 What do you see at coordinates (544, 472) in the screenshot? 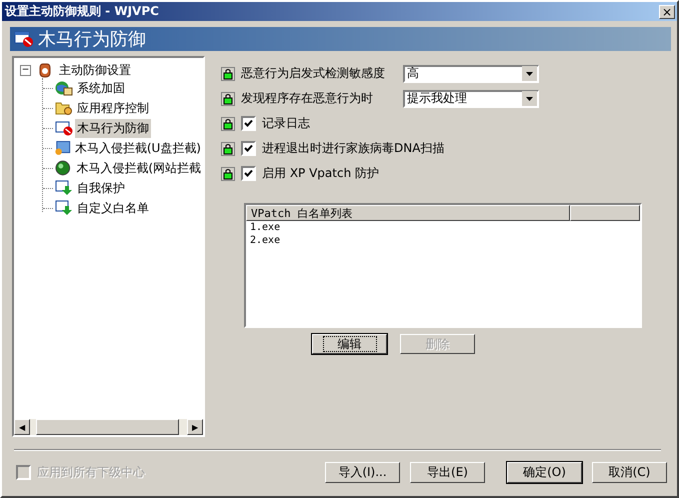
I see `dialog-button: 确定(O)` at bounding box center [544, 472].